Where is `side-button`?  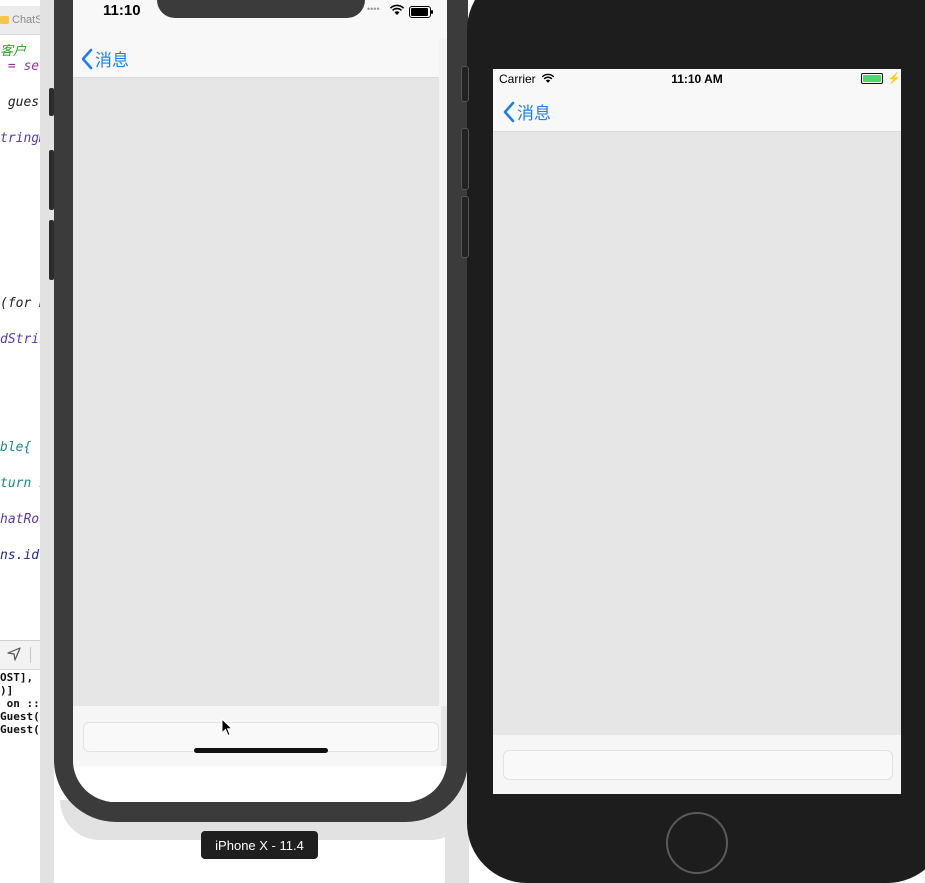
side-button is located at coordinates (51, 102).